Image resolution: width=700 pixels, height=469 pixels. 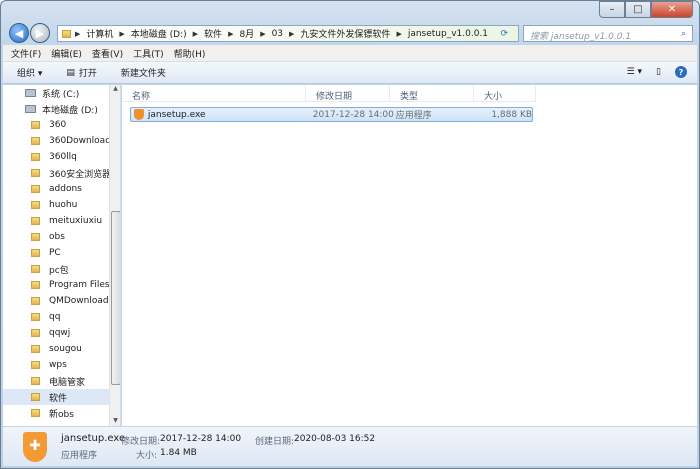 What do you see at coordinates (61, 381) in the screenshot?
I see `nav-folder: 电脑管家` at bounding box center [61, 381].